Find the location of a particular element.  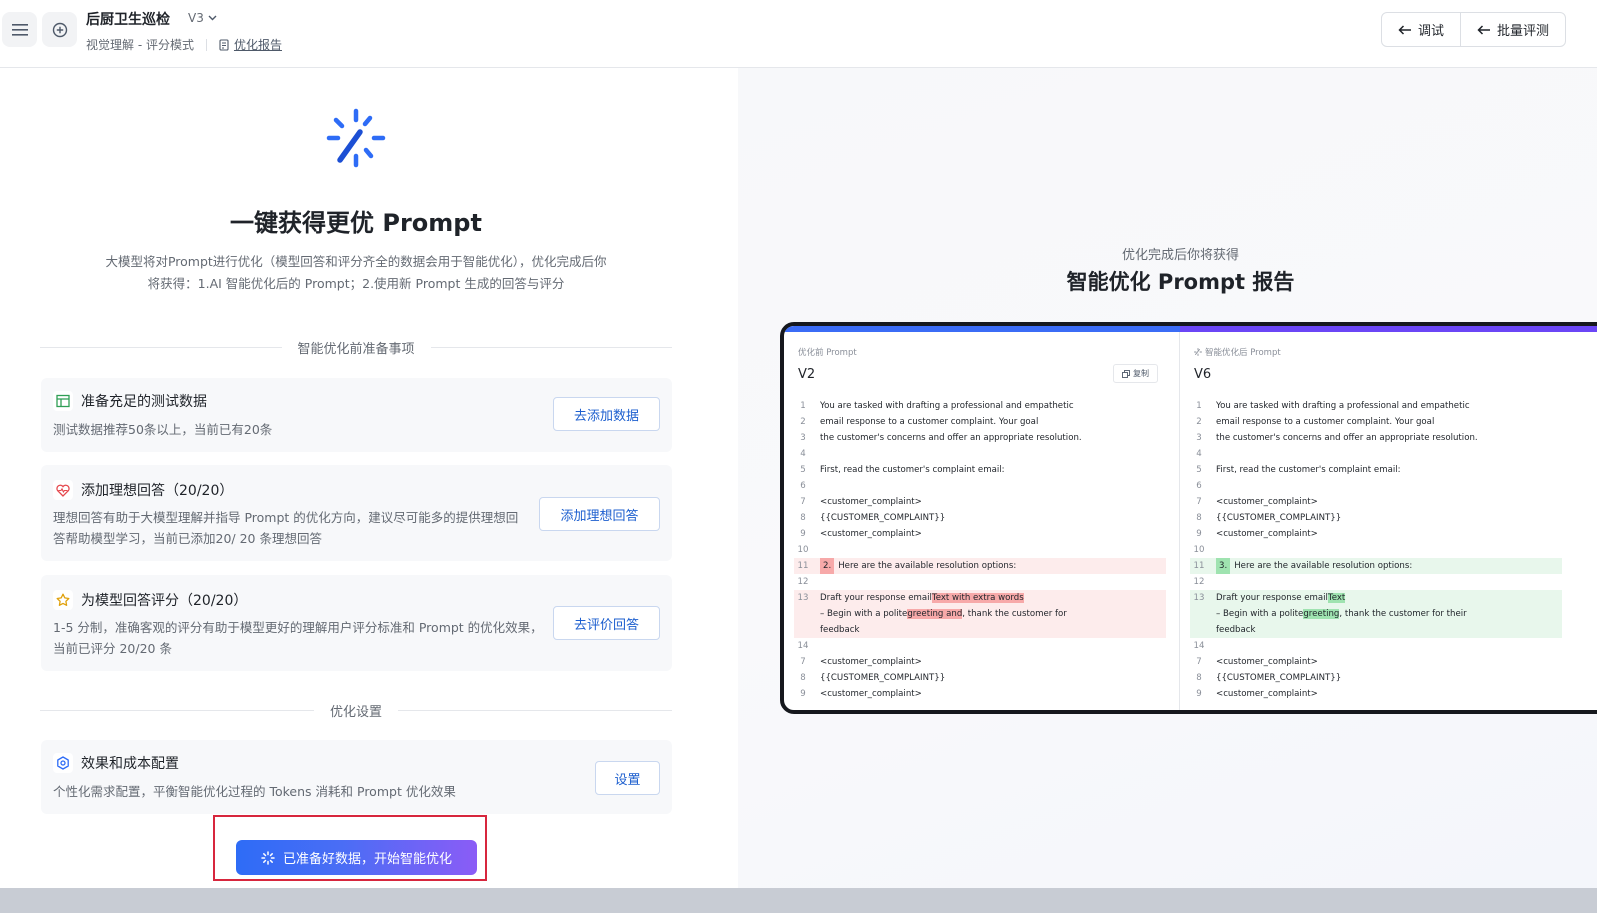

menu-button is located at coordinates (19, 29).